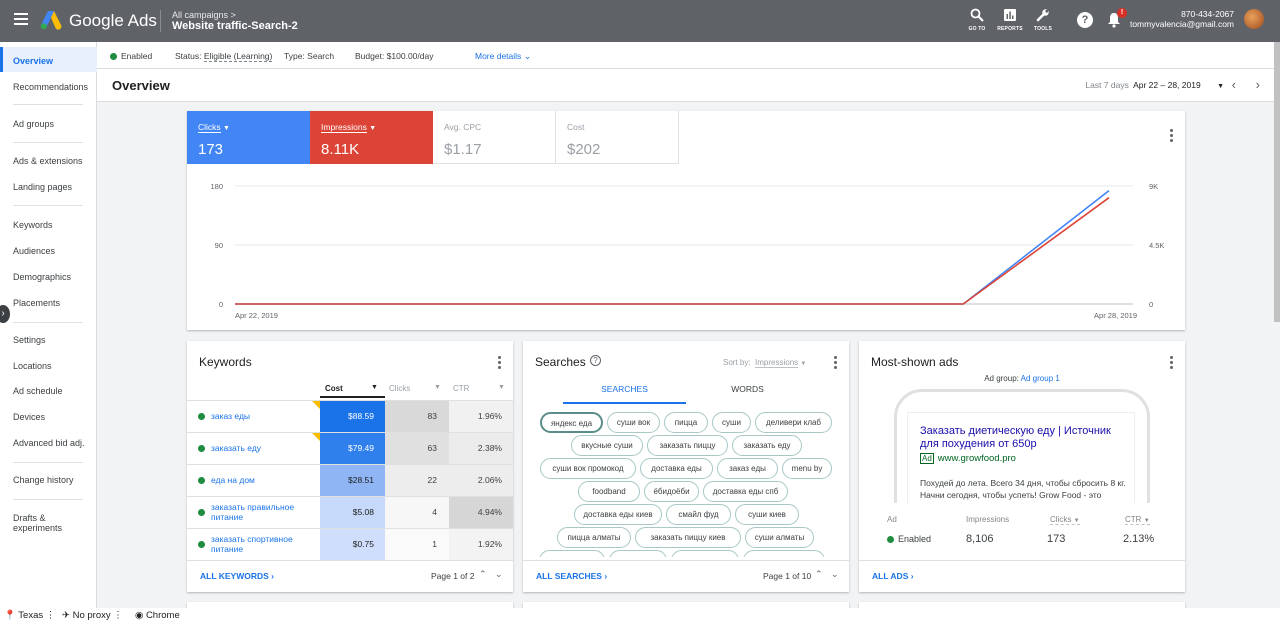 The image size is (1280, 623). Describe the element at coordinates (1171, 362) in the screenshot. I see `ads-more-options-icon` at that location.